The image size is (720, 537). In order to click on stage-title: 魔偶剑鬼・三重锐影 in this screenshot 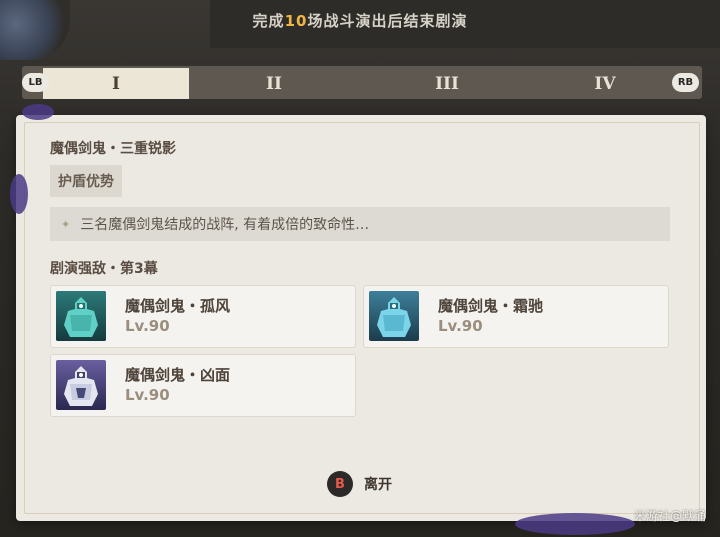, I will do `click(113, 149)`.